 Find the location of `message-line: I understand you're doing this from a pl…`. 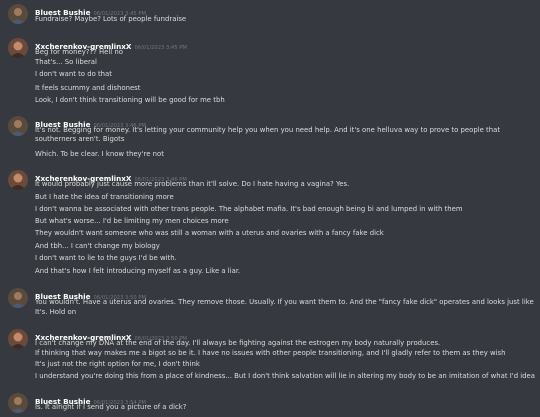

message-line: I understand you're doing this from a pl… is located at coordinates (285, 376).